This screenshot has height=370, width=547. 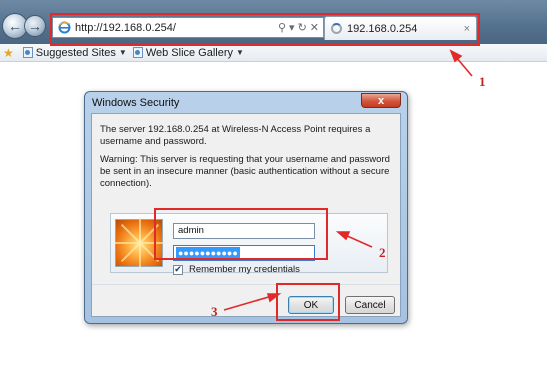 I want to click on favorites-item-label: Web Slice Gallery, so click(x=189, y=52).